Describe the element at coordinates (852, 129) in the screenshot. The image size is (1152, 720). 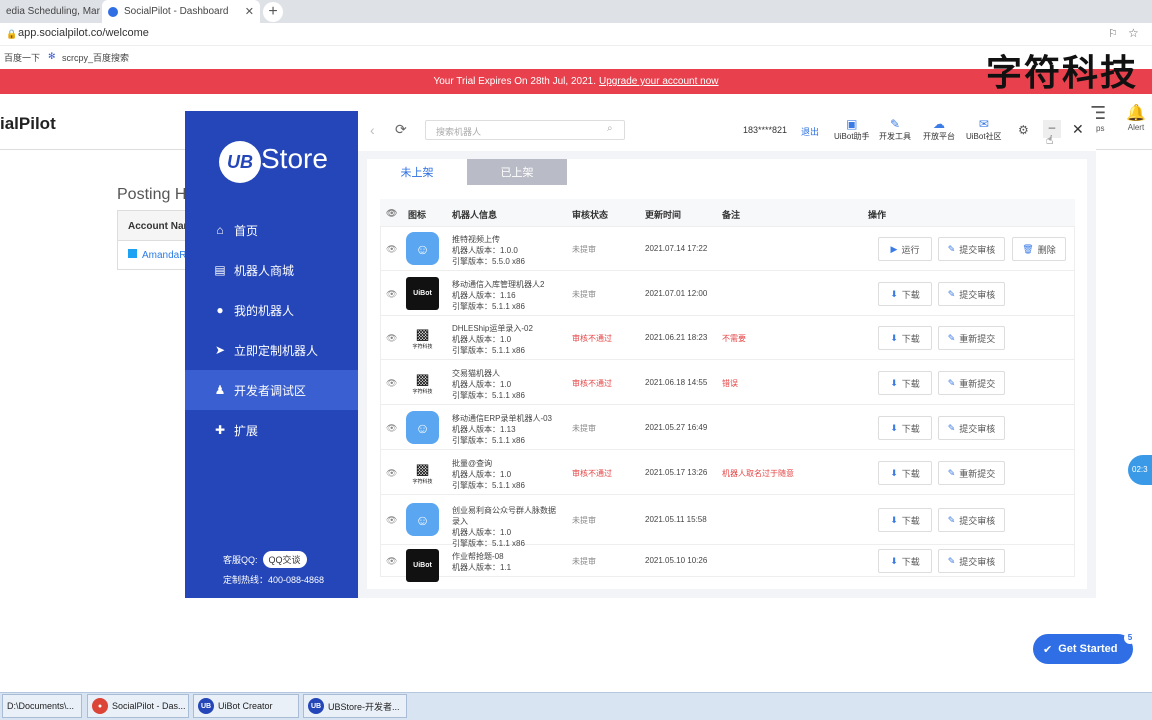
I see `tool-uibot-assistant: ▣ UiBot助手` at that location.